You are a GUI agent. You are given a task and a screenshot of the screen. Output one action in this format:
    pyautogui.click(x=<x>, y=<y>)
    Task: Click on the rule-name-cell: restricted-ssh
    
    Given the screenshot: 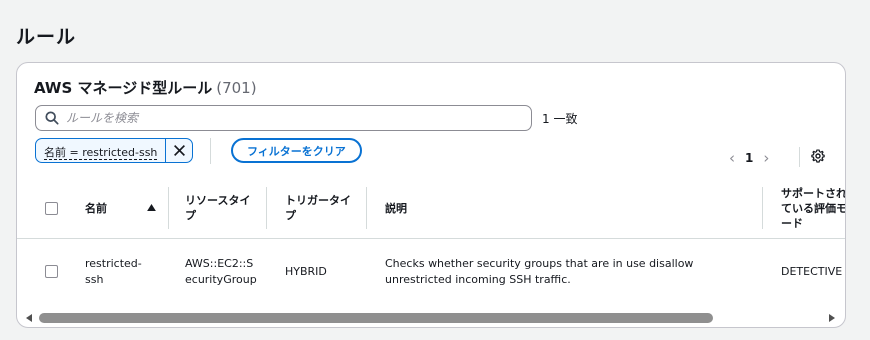 What is the action you would take?
    pyautogui.click(x=113, y=271)
    